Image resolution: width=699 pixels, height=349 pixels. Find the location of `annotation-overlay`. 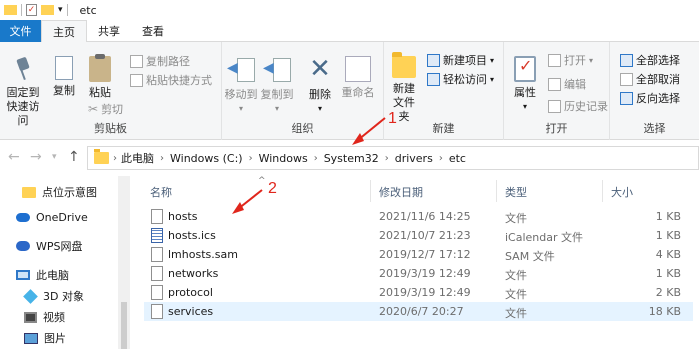

annotation-overlay is located at coordinates (309, 165).